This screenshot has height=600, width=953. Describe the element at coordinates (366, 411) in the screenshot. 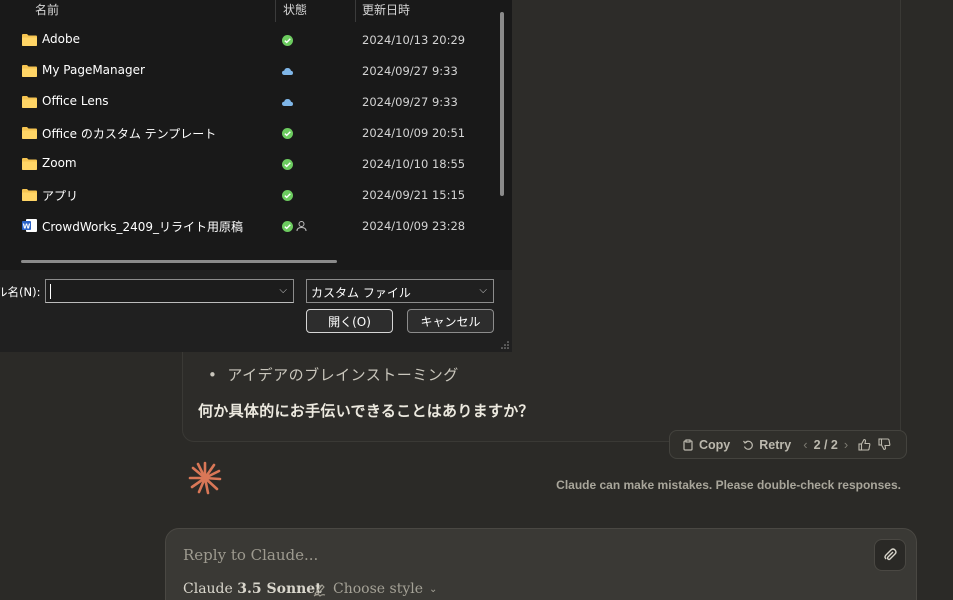

I see `message-closing-text: 何か具体的にお手伝いできることはありますか？` at that location.